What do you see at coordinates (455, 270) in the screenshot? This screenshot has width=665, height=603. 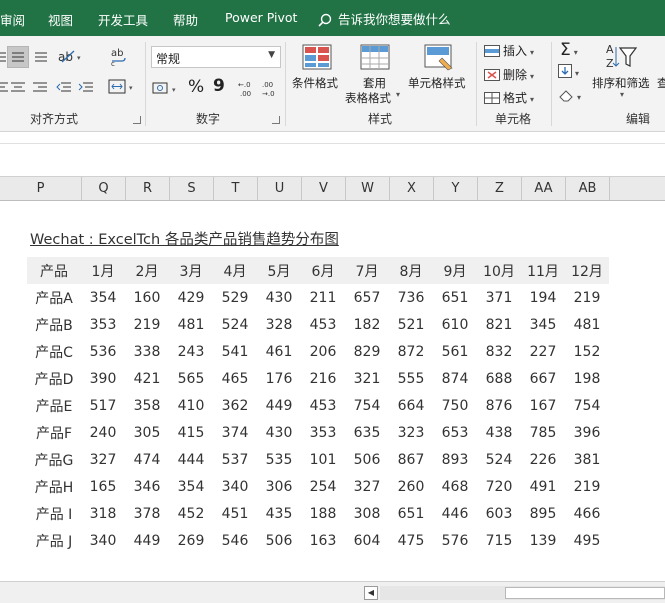 I see `table-header-cell: 9月` at bounding box center [455, 270].